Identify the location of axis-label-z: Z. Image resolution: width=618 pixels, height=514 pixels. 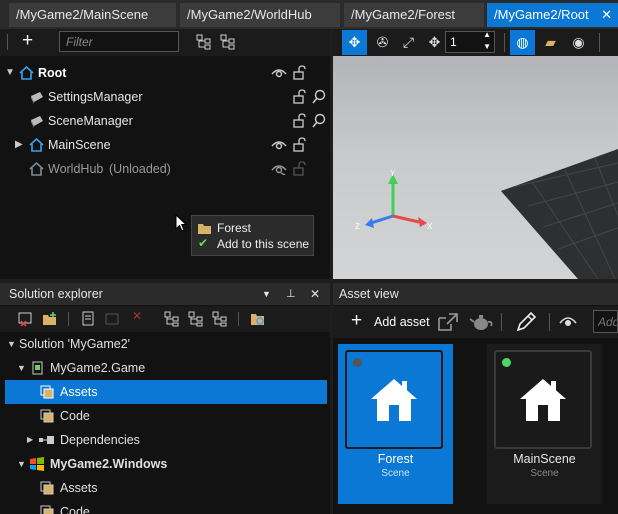
(357, 226).